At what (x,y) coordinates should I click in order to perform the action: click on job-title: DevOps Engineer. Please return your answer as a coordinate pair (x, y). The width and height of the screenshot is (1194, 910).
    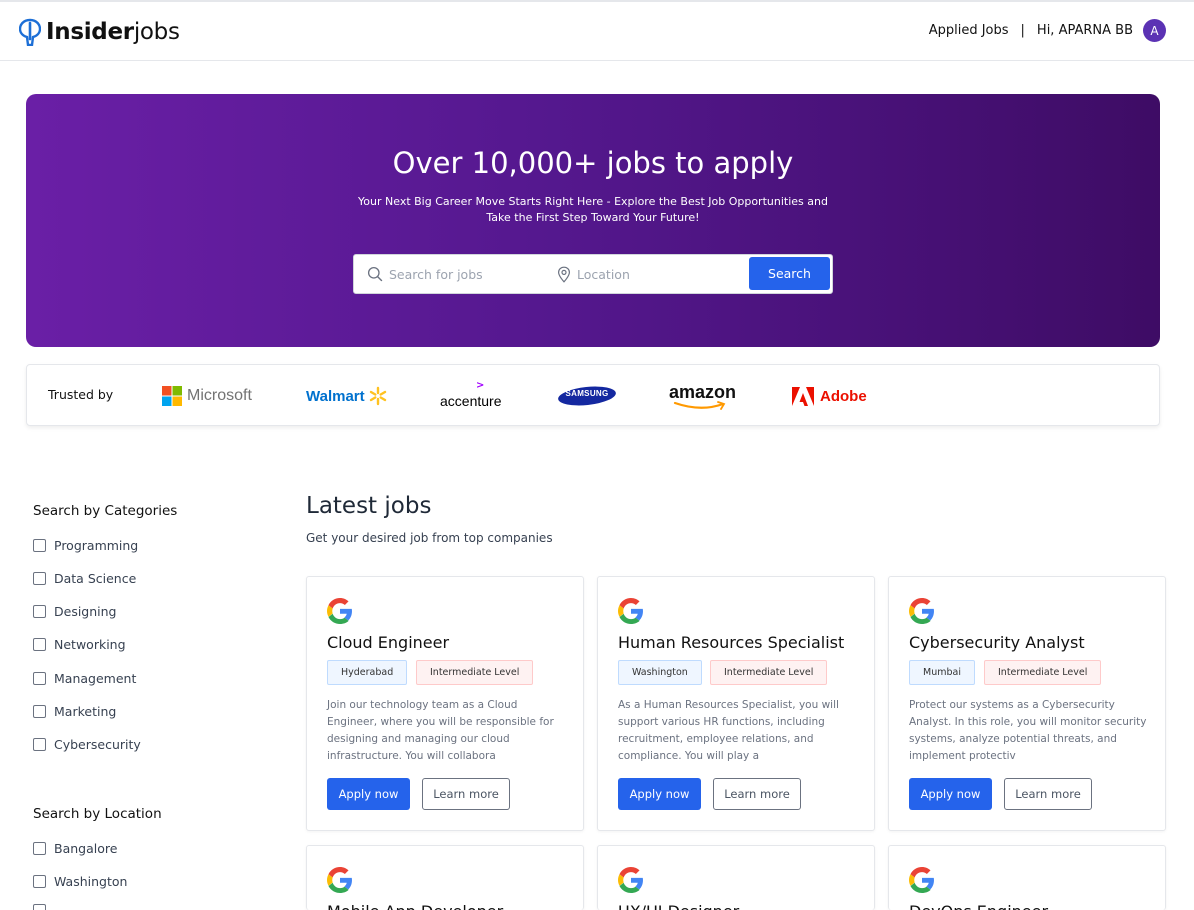
    Looking at the image, I should click on (978, 906).